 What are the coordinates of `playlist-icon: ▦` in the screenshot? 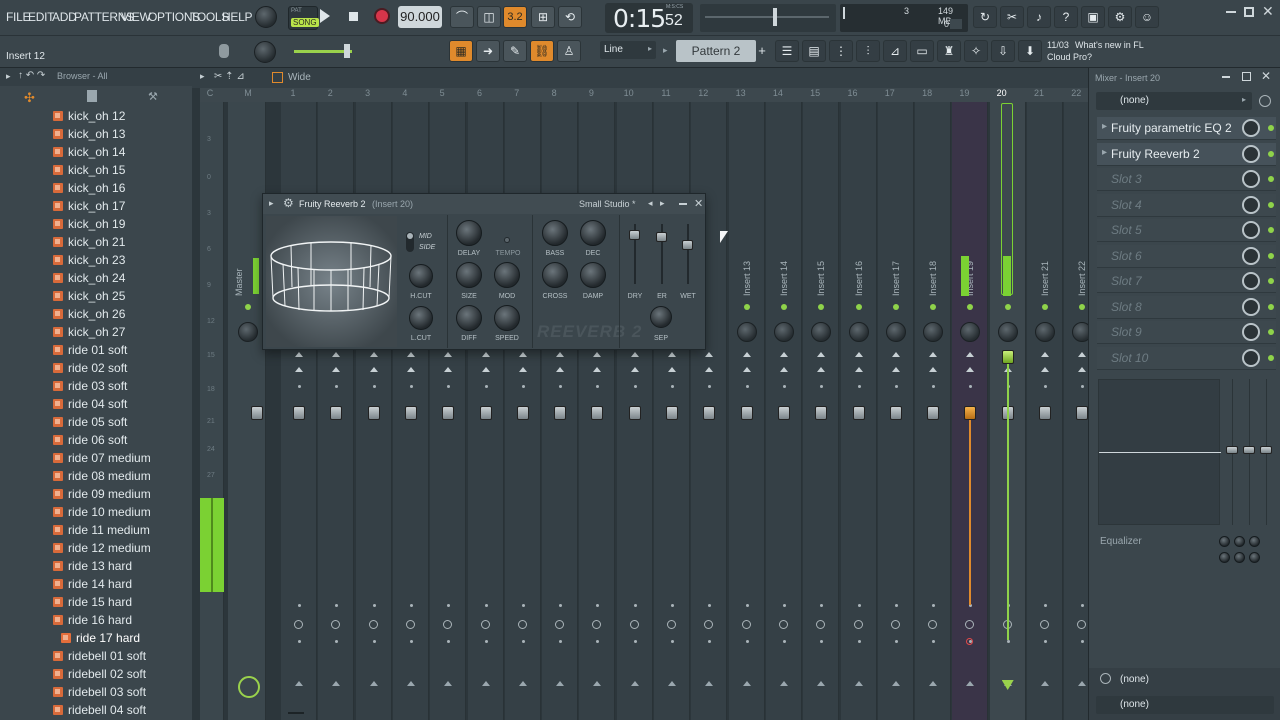 It's located at (461, 51).